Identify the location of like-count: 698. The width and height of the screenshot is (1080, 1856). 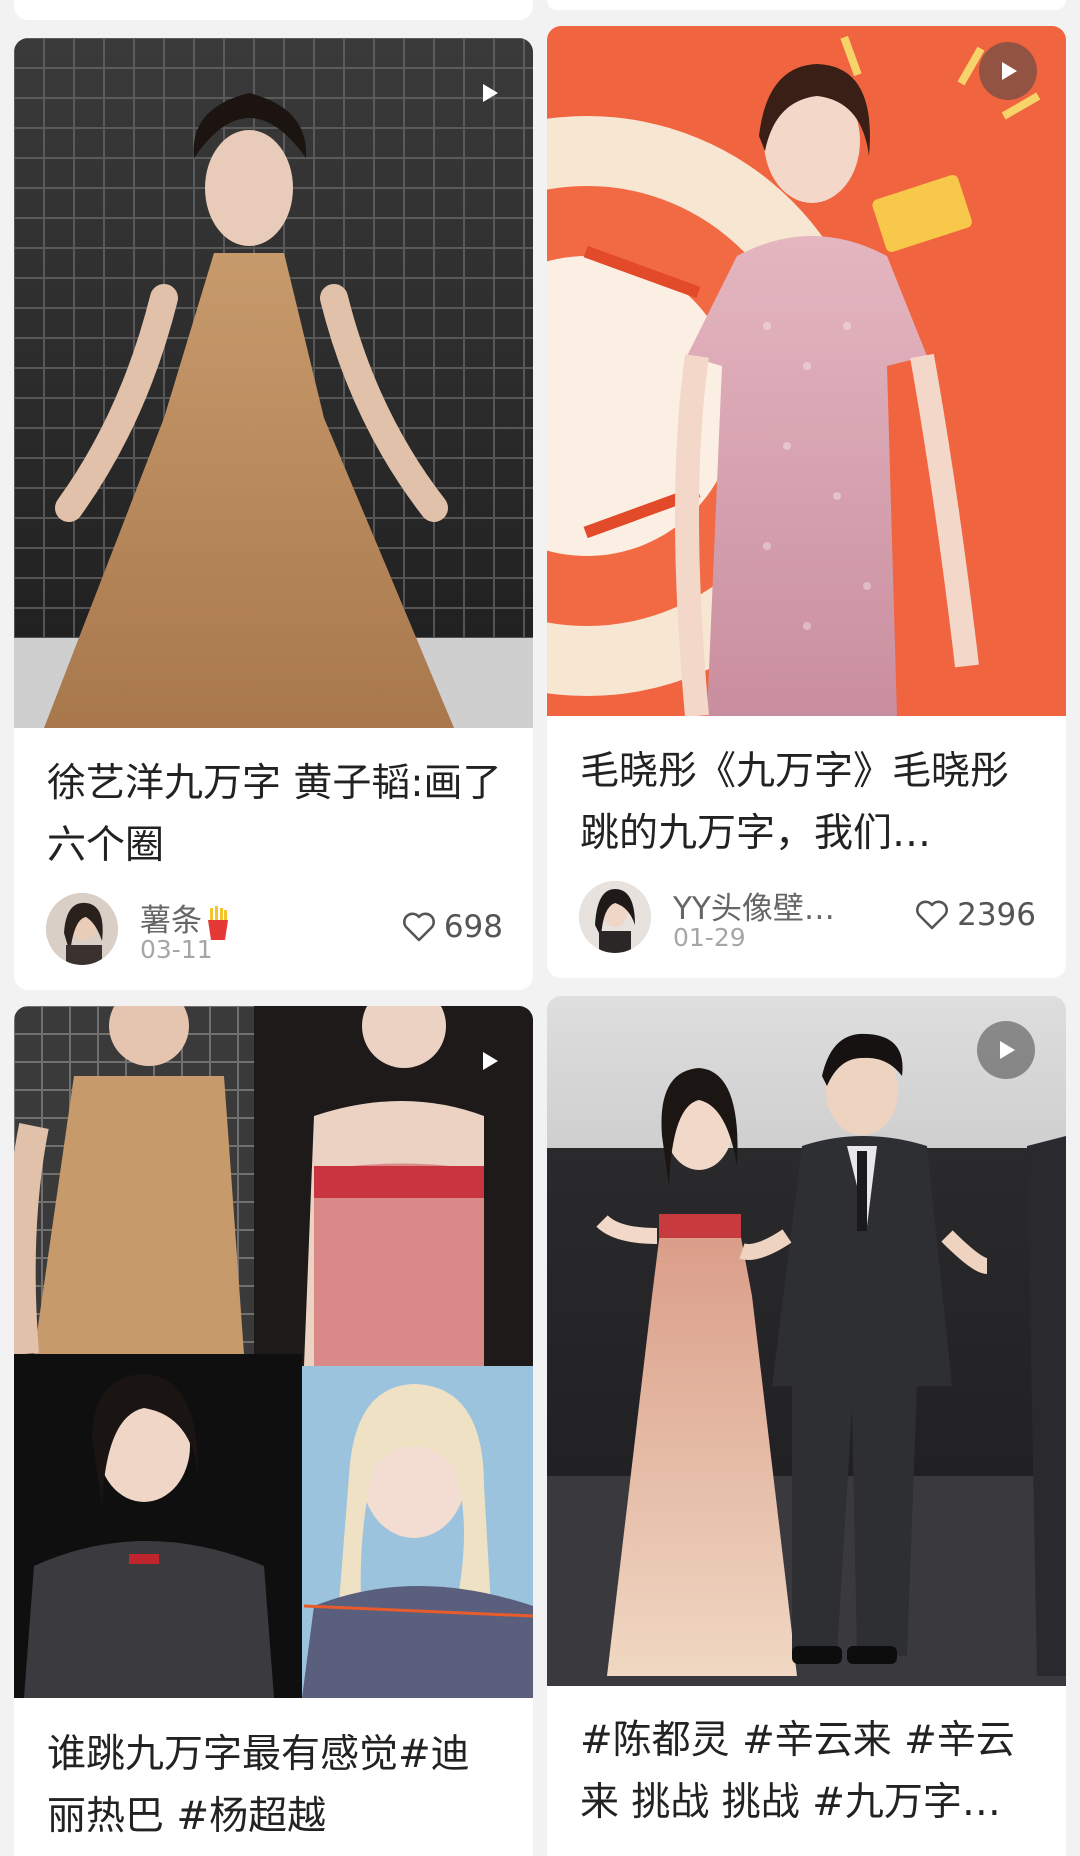
(473, 927).